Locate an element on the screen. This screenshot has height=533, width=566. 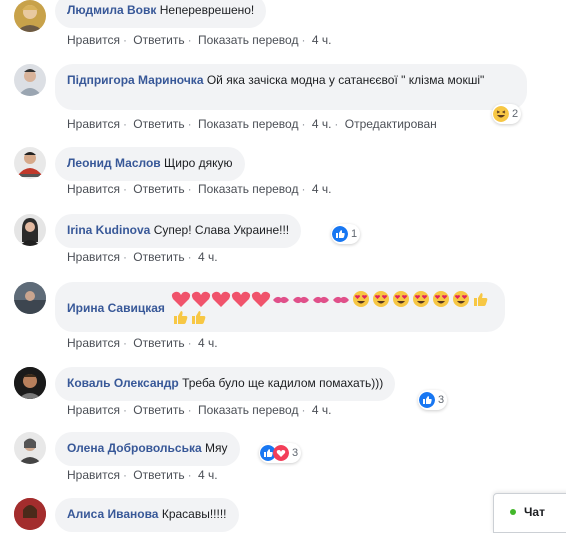
laugh-emoji-icon is located at coordinates (501, 114).